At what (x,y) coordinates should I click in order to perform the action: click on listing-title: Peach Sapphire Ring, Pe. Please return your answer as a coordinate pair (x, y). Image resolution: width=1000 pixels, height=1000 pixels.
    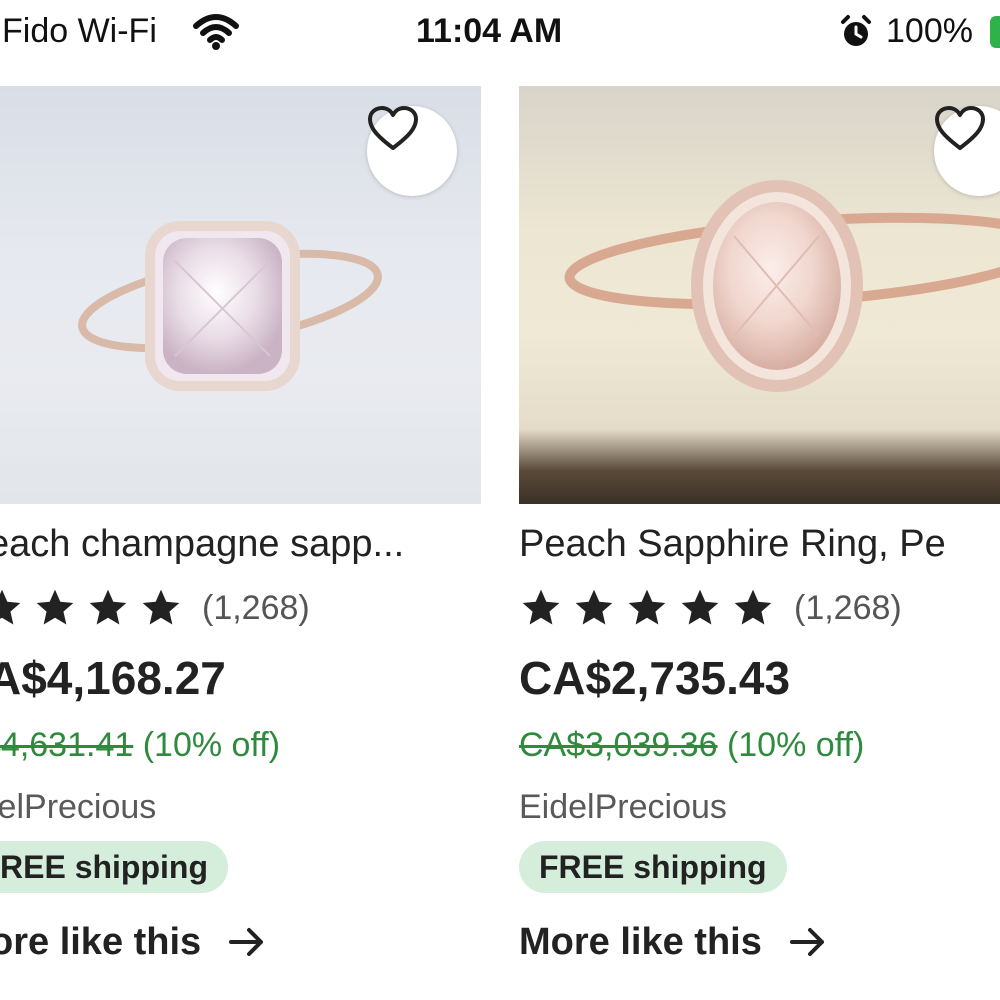
    Looking at the image, I should click on (759, 544).